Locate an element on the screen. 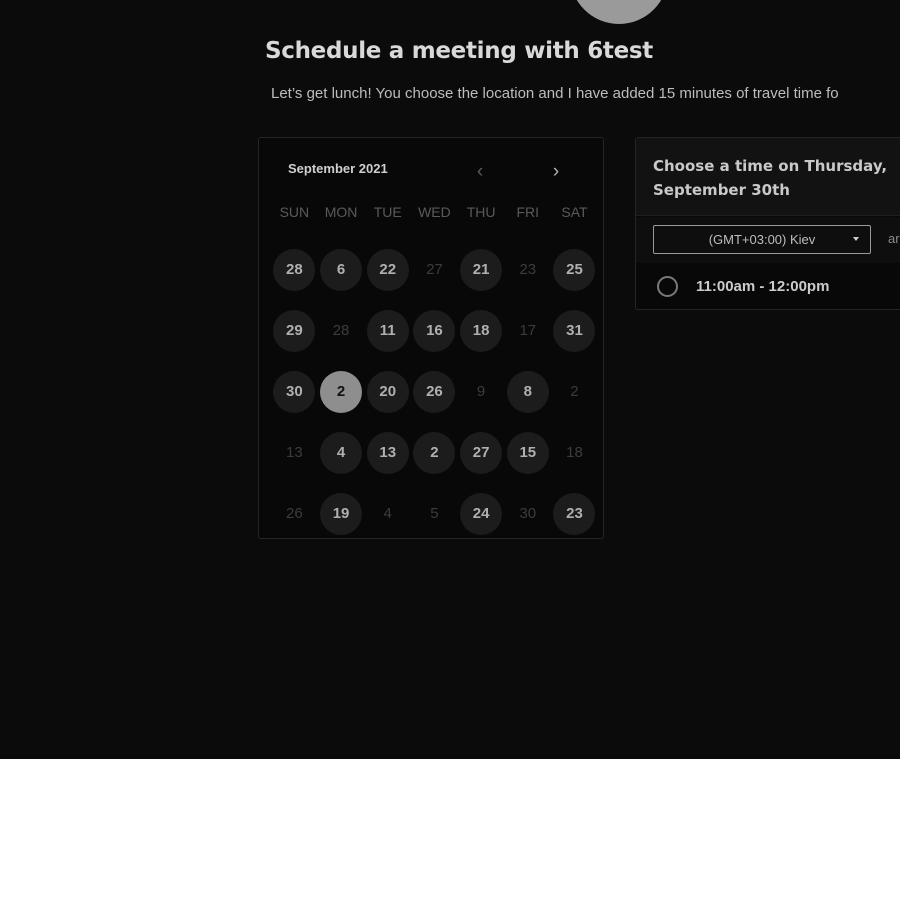 The image size is (900, 900). calendar-day-available: 26 is located at coordinates (434, 391).